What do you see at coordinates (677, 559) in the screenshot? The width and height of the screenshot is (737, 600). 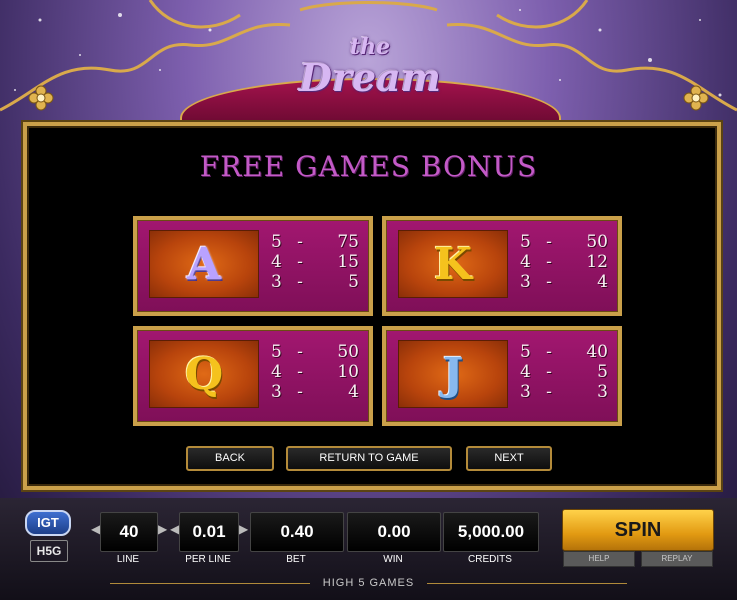 I see `replay-button: REPLAY` at bounding box center [677, 559].